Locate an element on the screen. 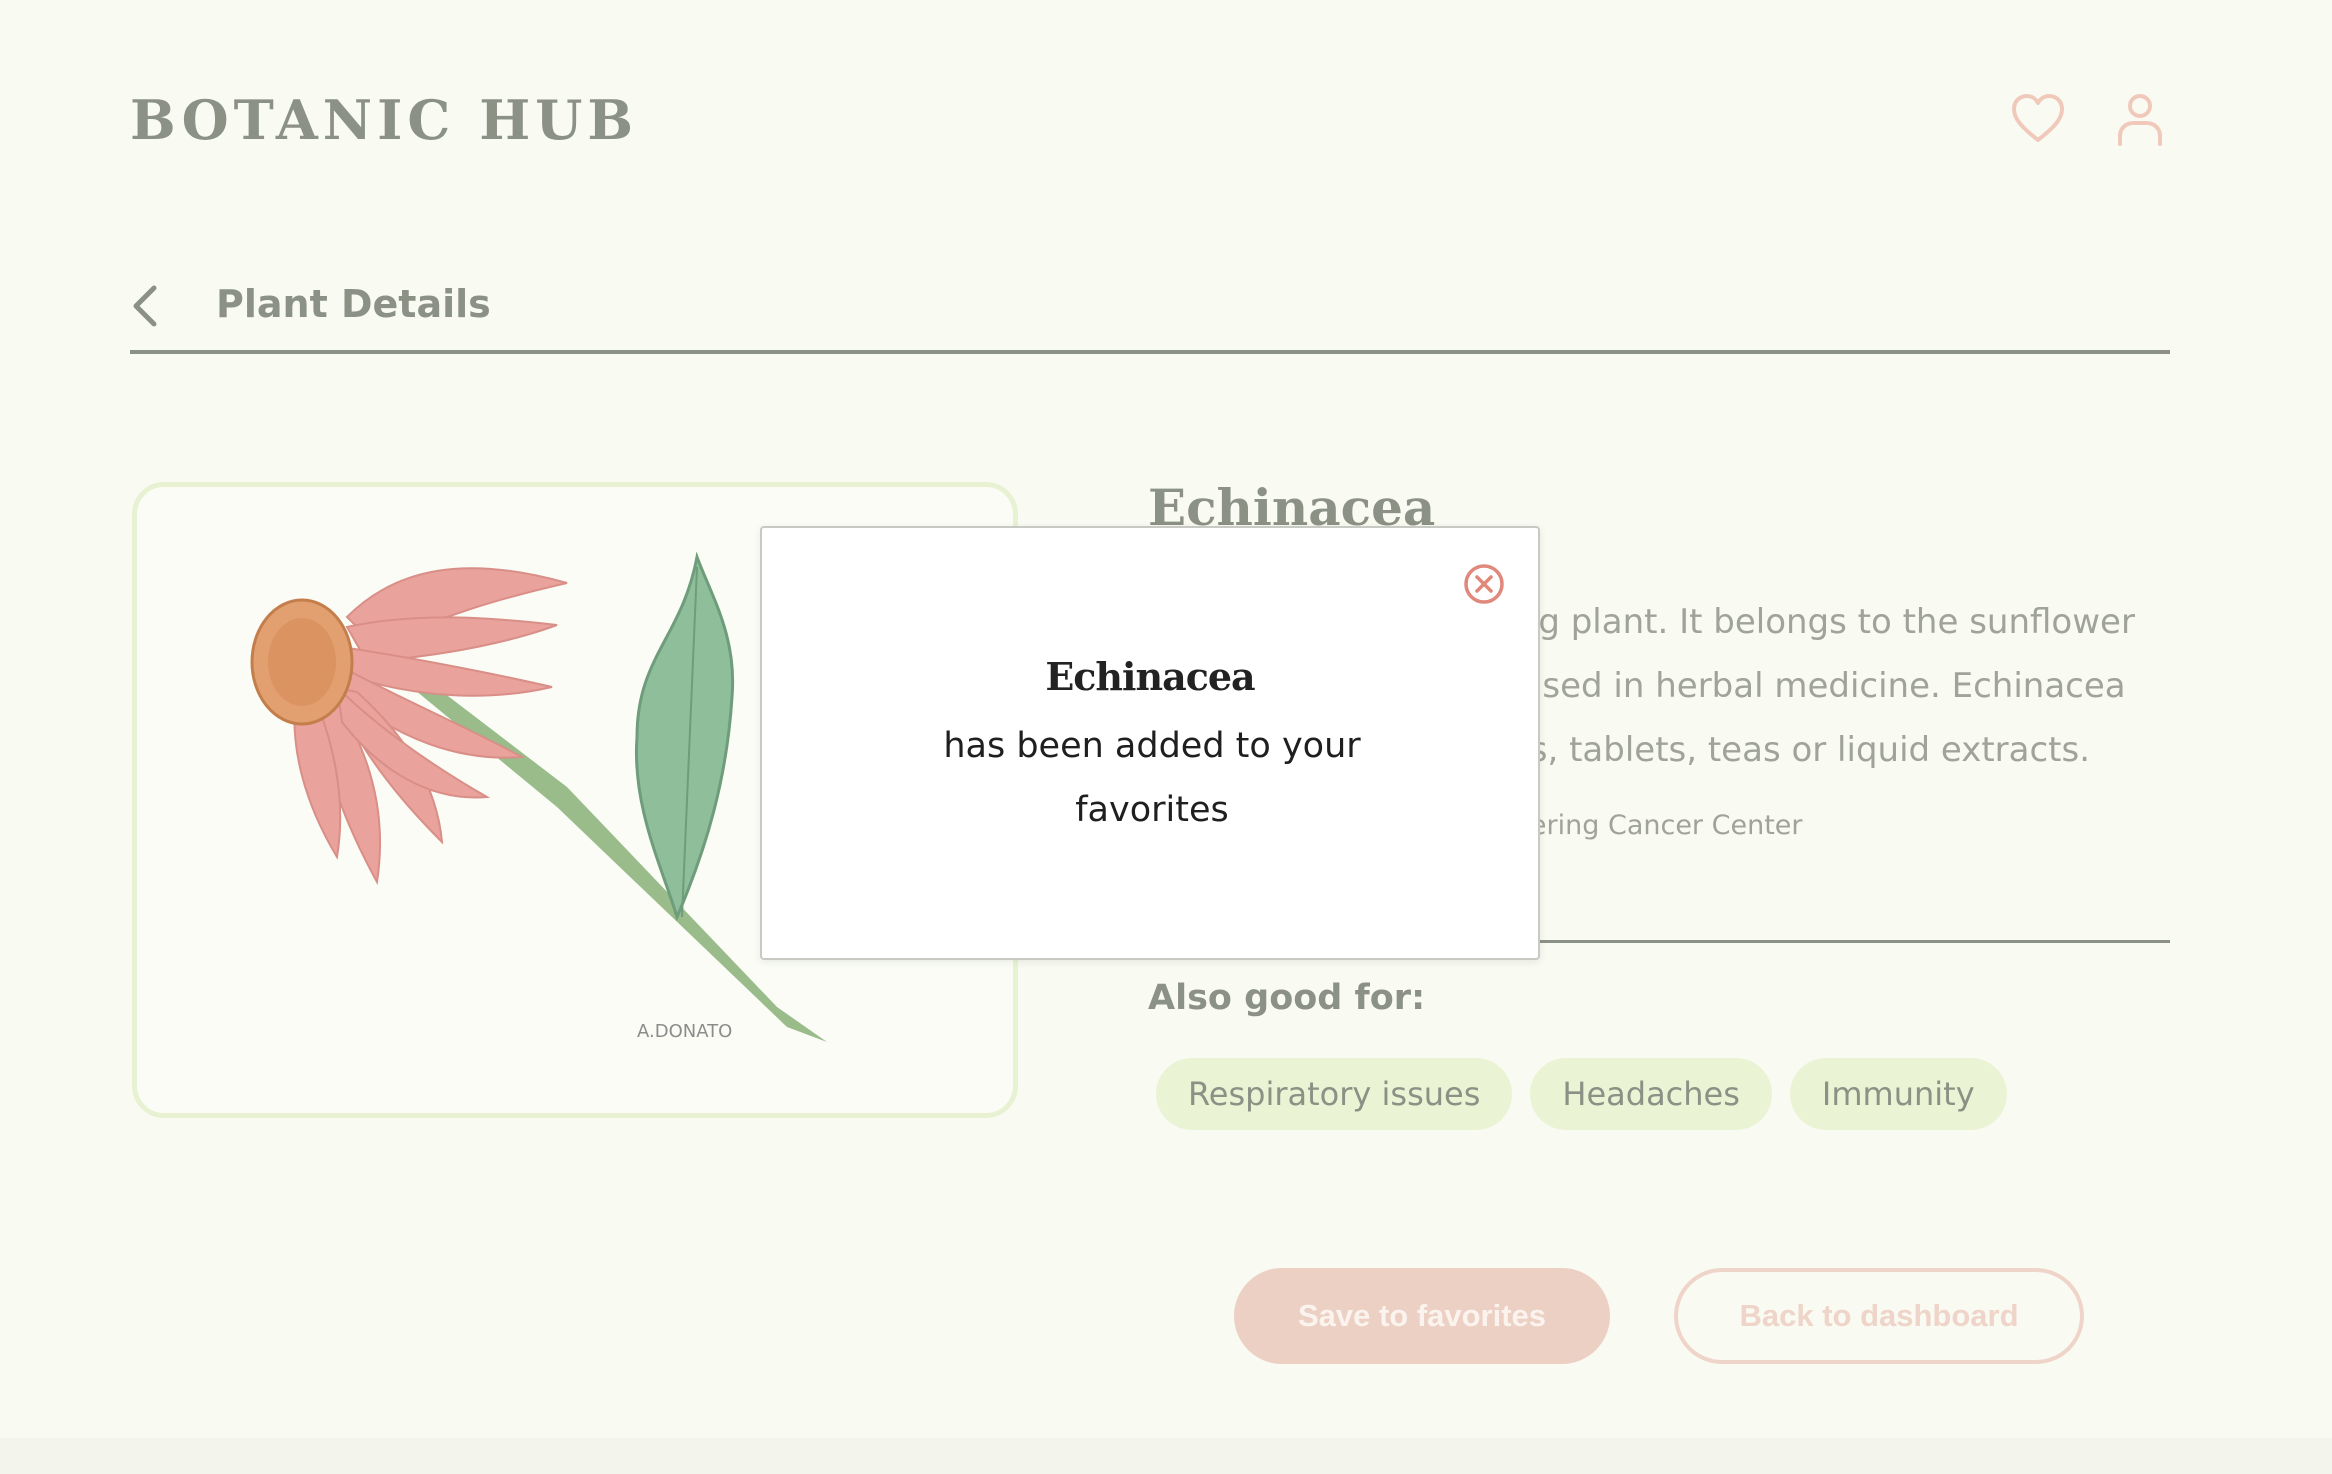 Image resolution: width=2332 pixels, height=1474 pixels. close-circle-icon is located at coordinates (1484, 584).